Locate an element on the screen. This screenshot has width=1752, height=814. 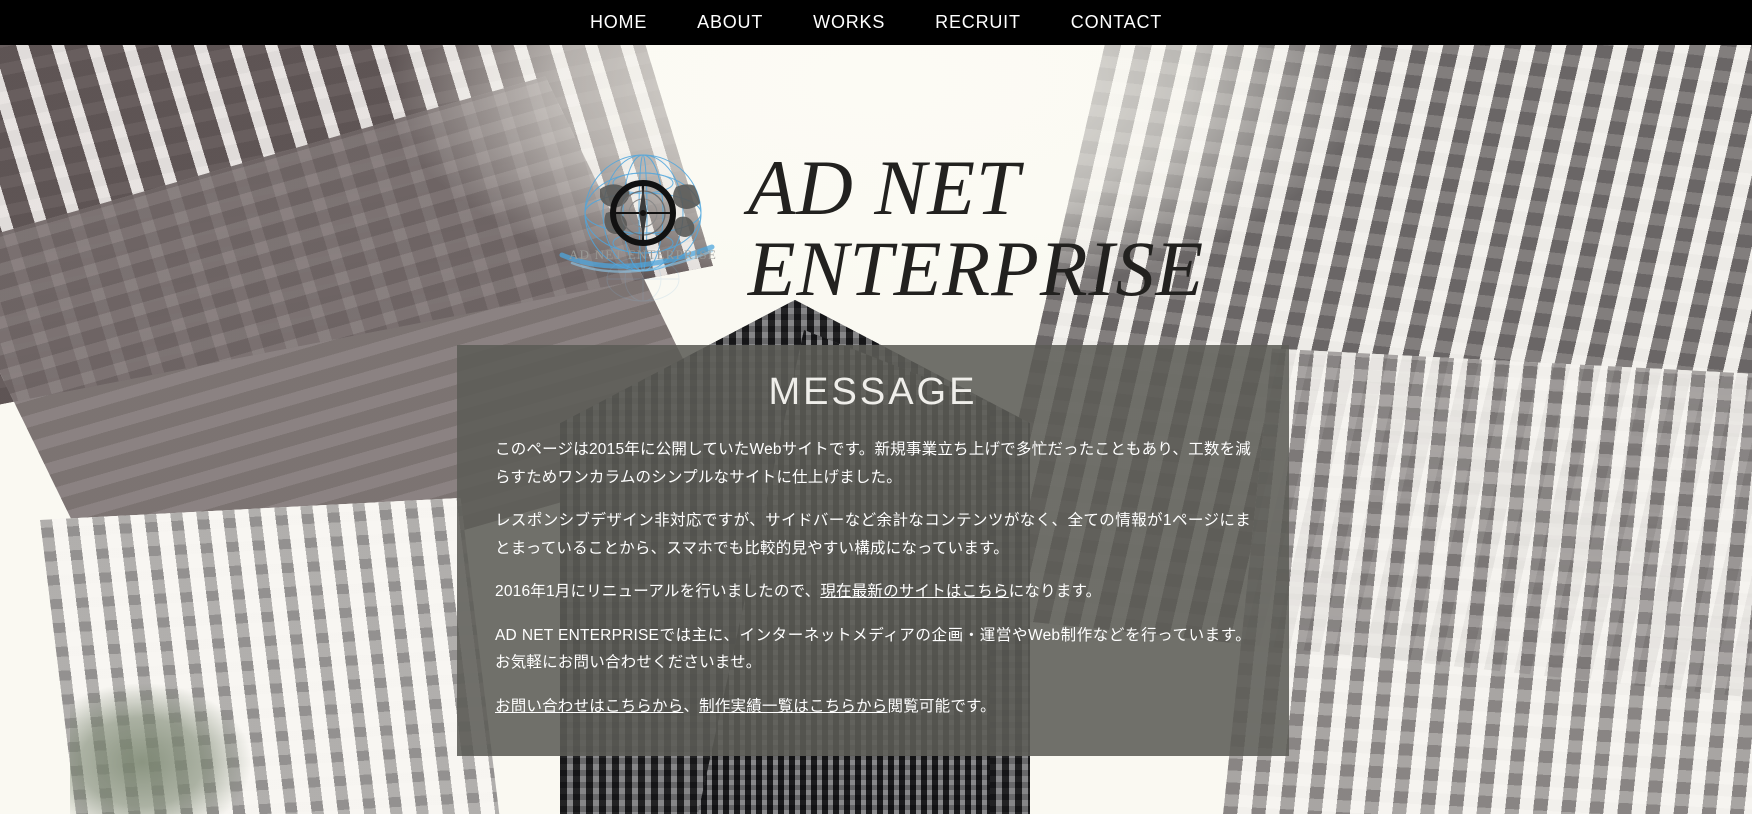
paragraph-5-text-after: 閲覧可能です。 is located at coordinates (941, 707).